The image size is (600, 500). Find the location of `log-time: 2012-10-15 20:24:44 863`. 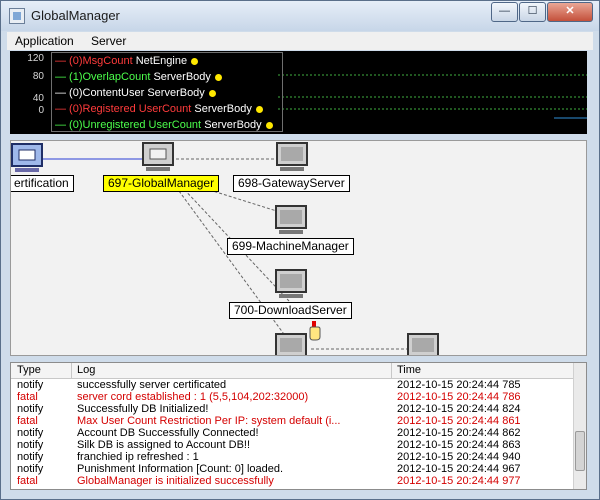

log-time: 2012-10-15 20:24:44 863 is located at coordinates (459, 445).